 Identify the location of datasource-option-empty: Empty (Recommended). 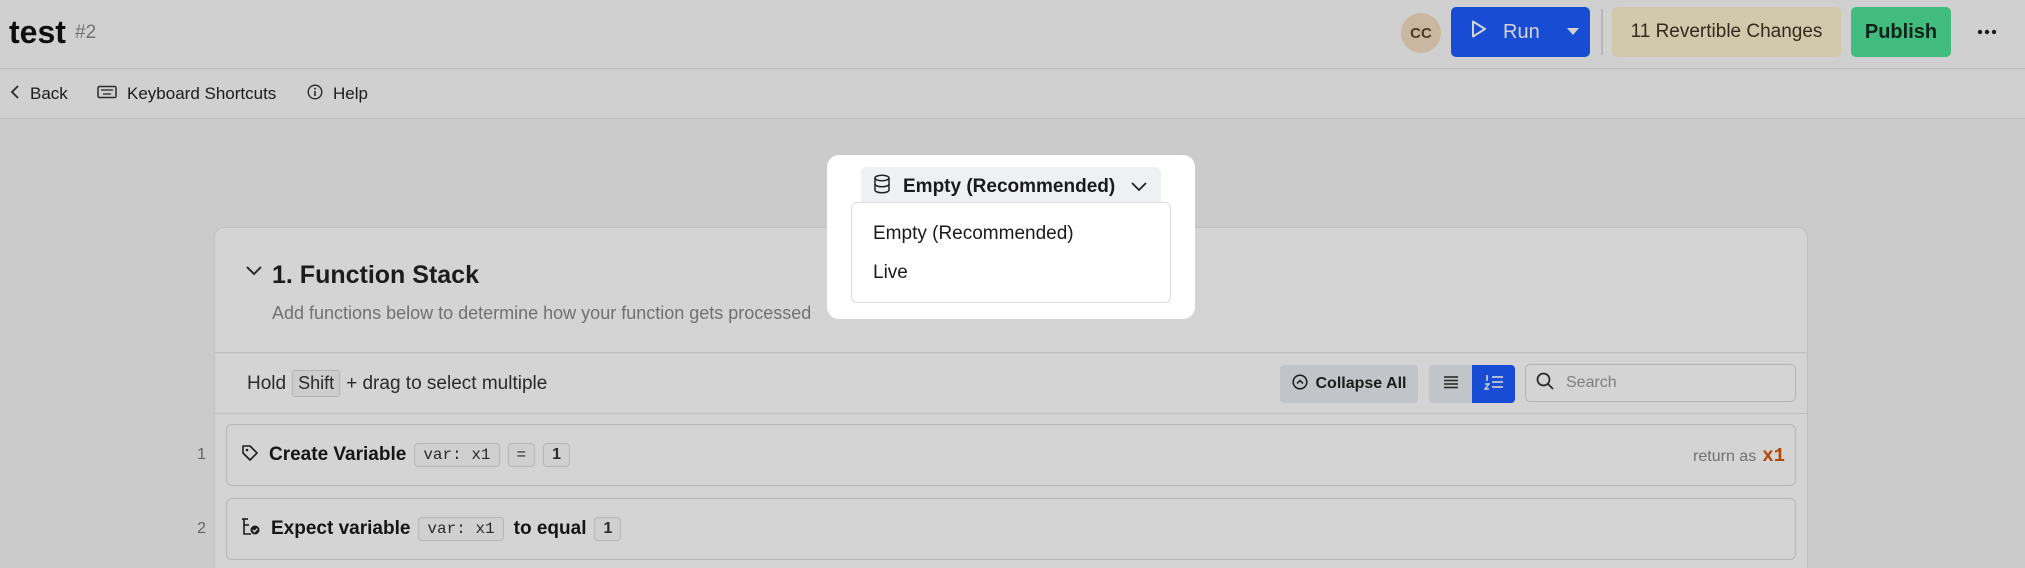
(973, 234).